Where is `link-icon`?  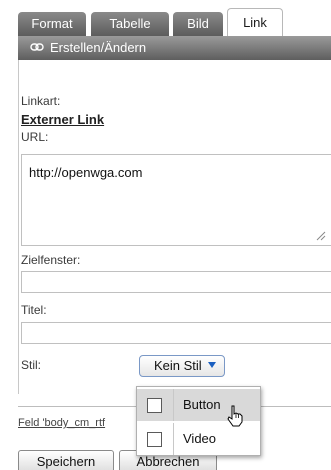
link-icon is located at coordinates (37, 47).